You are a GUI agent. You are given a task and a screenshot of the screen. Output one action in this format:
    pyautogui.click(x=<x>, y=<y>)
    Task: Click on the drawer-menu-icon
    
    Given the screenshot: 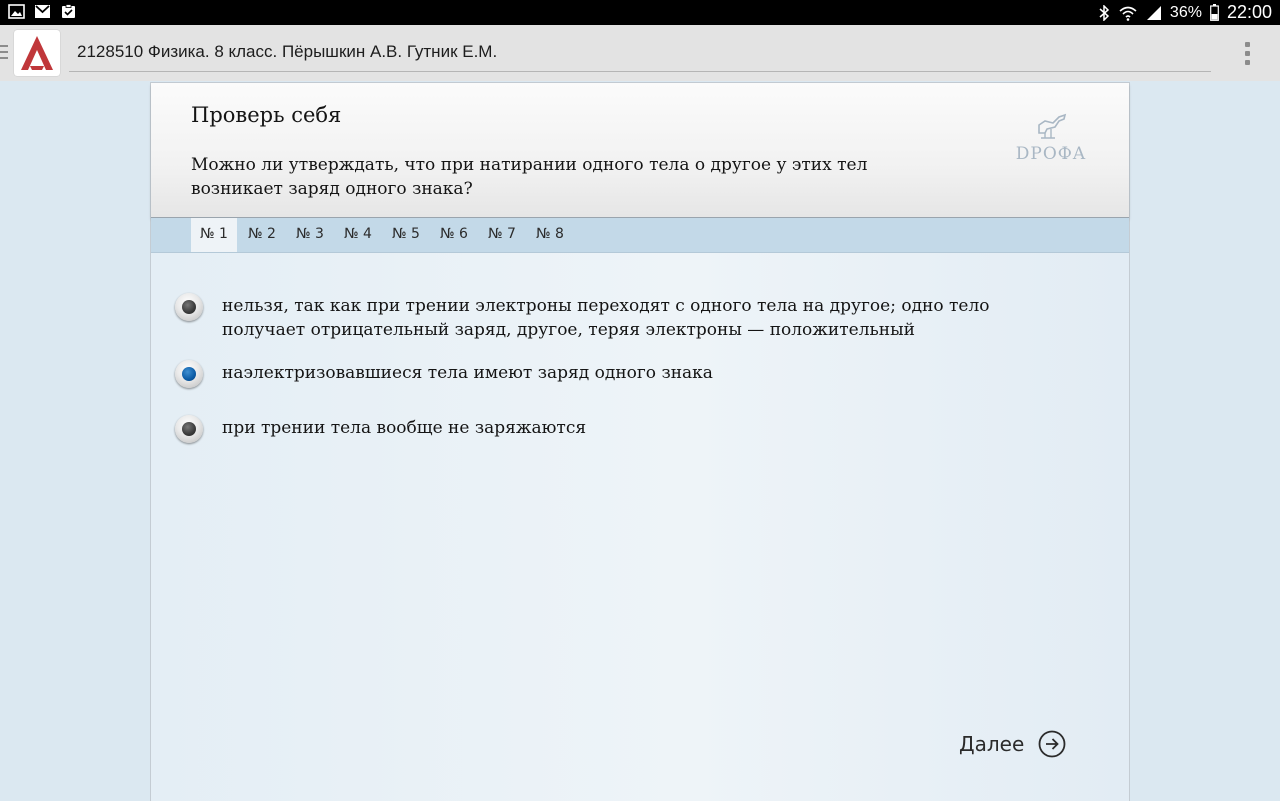 What is the action you would take?
    pyautogui.click(x=4, y=54)
    